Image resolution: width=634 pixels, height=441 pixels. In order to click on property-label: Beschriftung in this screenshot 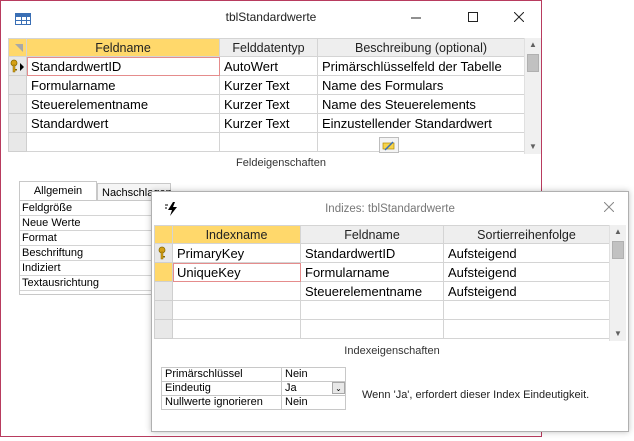, I will do `click(86, 253)`.